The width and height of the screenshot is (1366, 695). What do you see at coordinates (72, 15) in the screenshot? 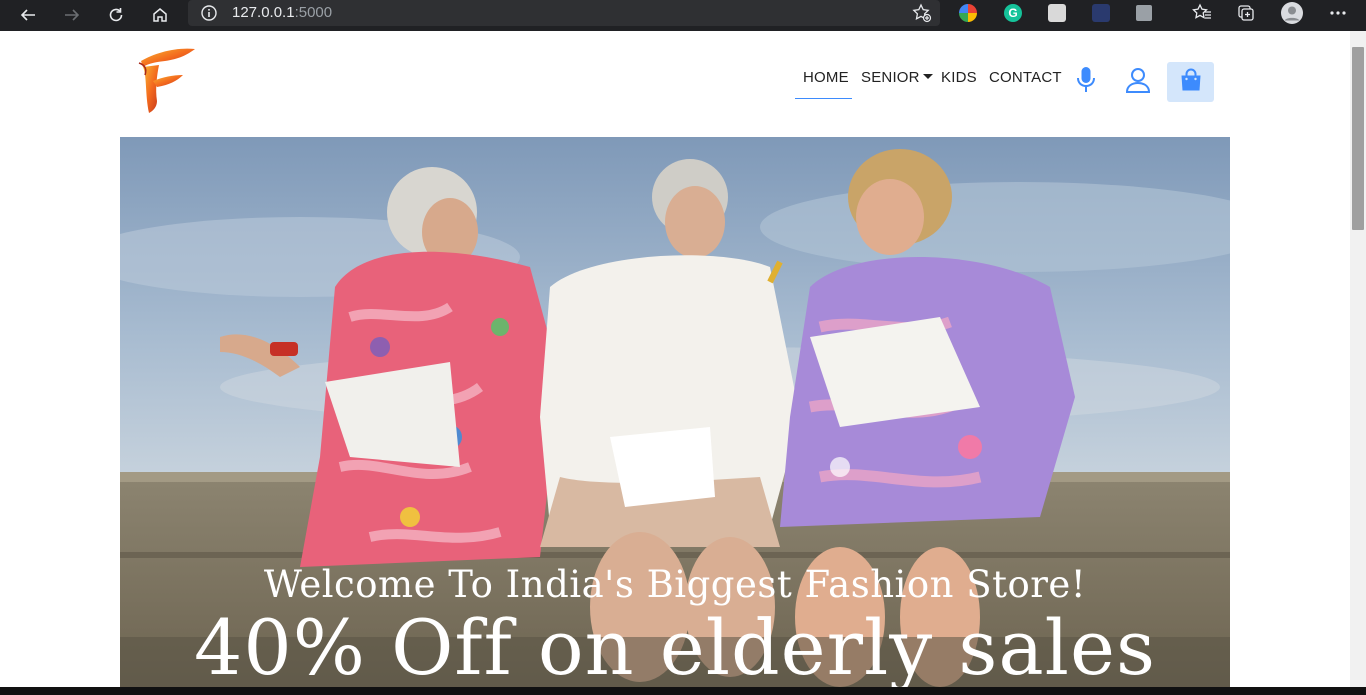
I see `forward-icon` at bounding box center [72, 15].